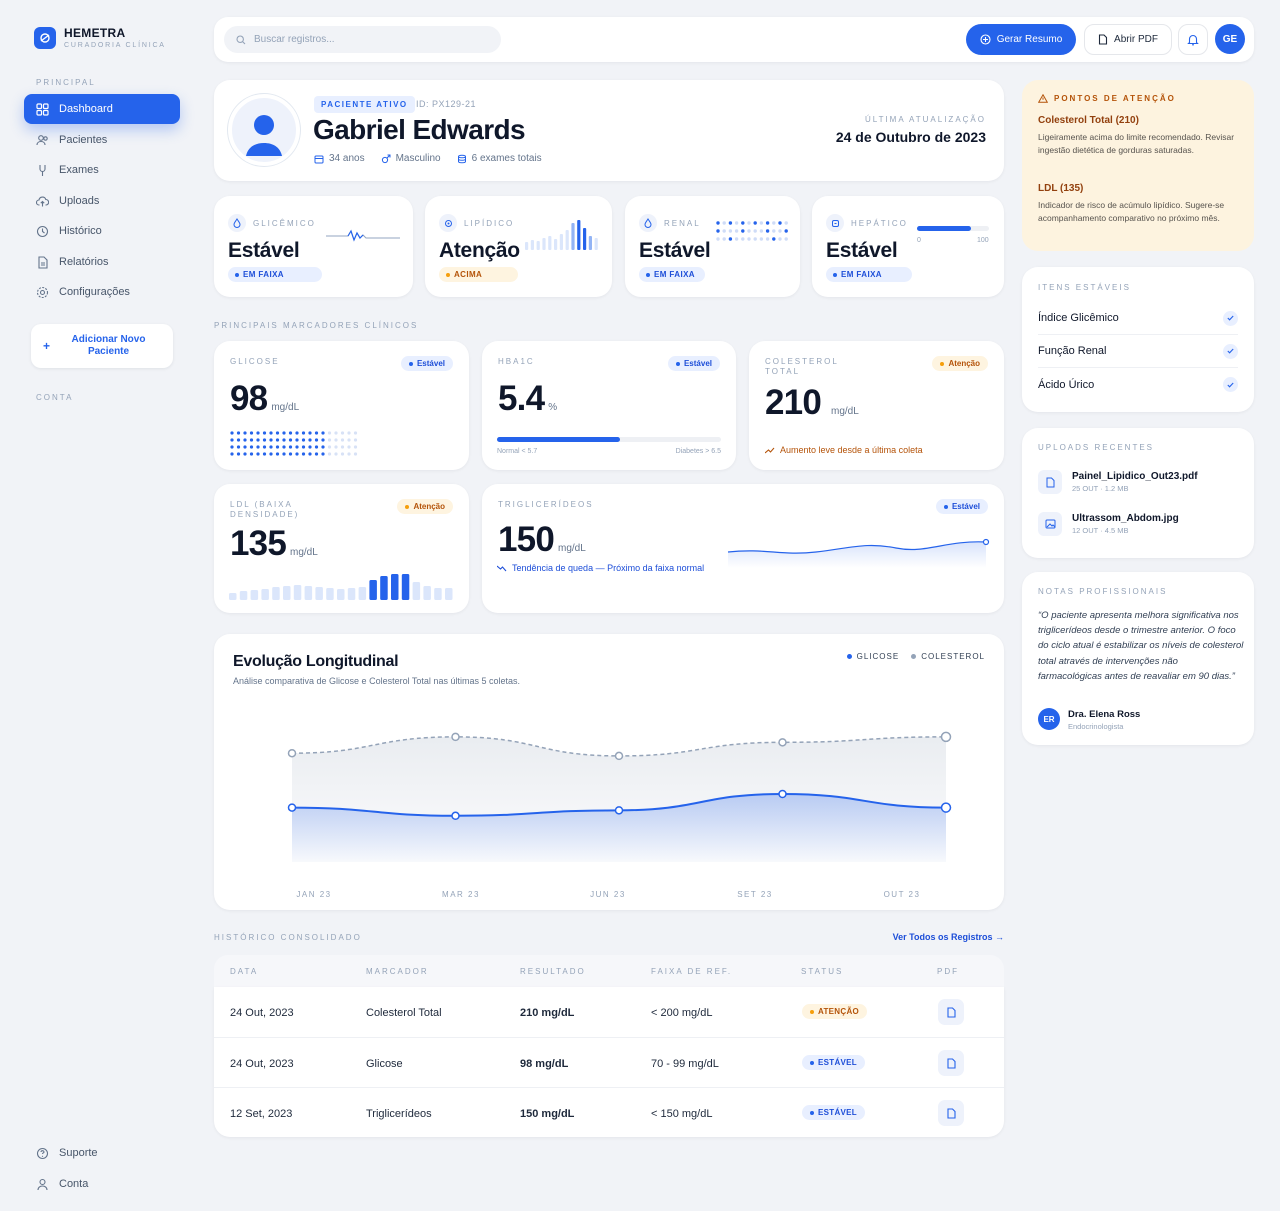 The image size is (1280, 1211). I want to click on marker-label: HBA1C, so click(516, 361).